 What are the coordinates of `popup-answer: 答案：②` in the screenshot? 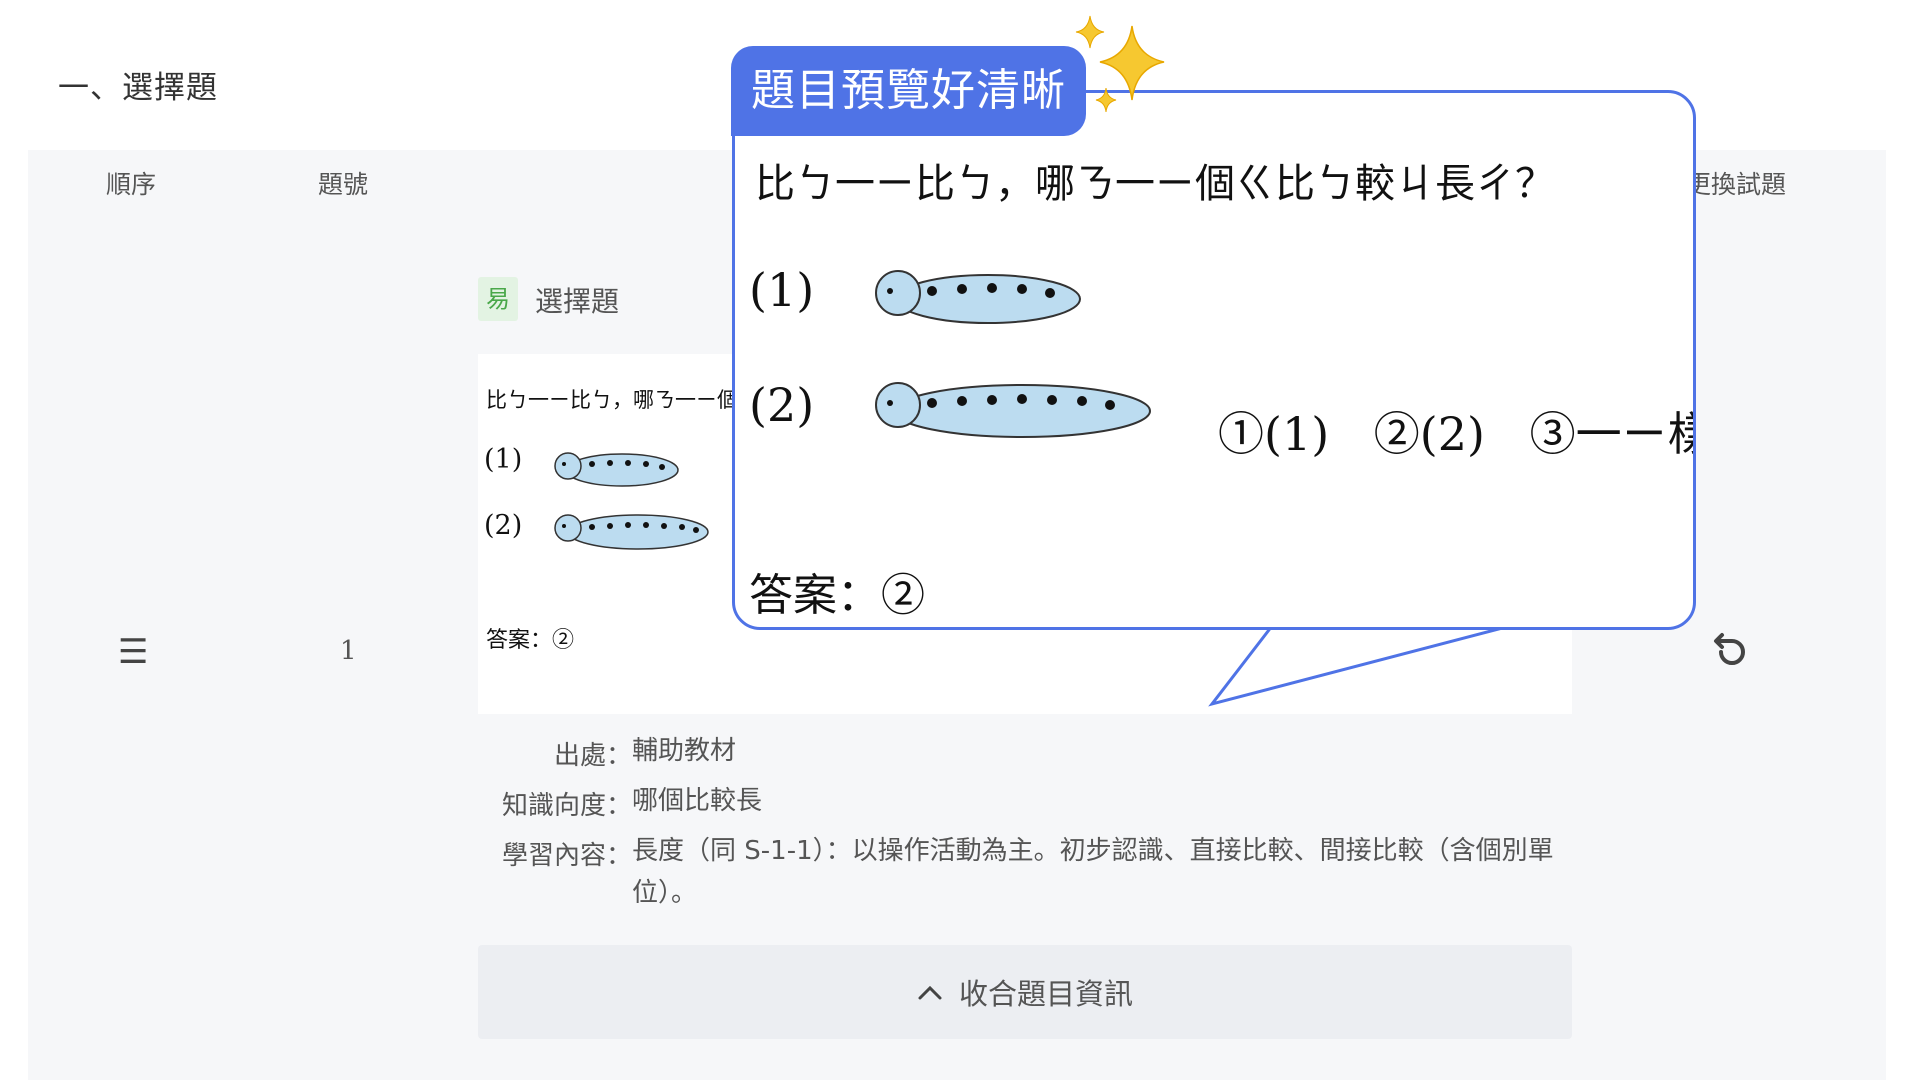 It's located at (837, 595).